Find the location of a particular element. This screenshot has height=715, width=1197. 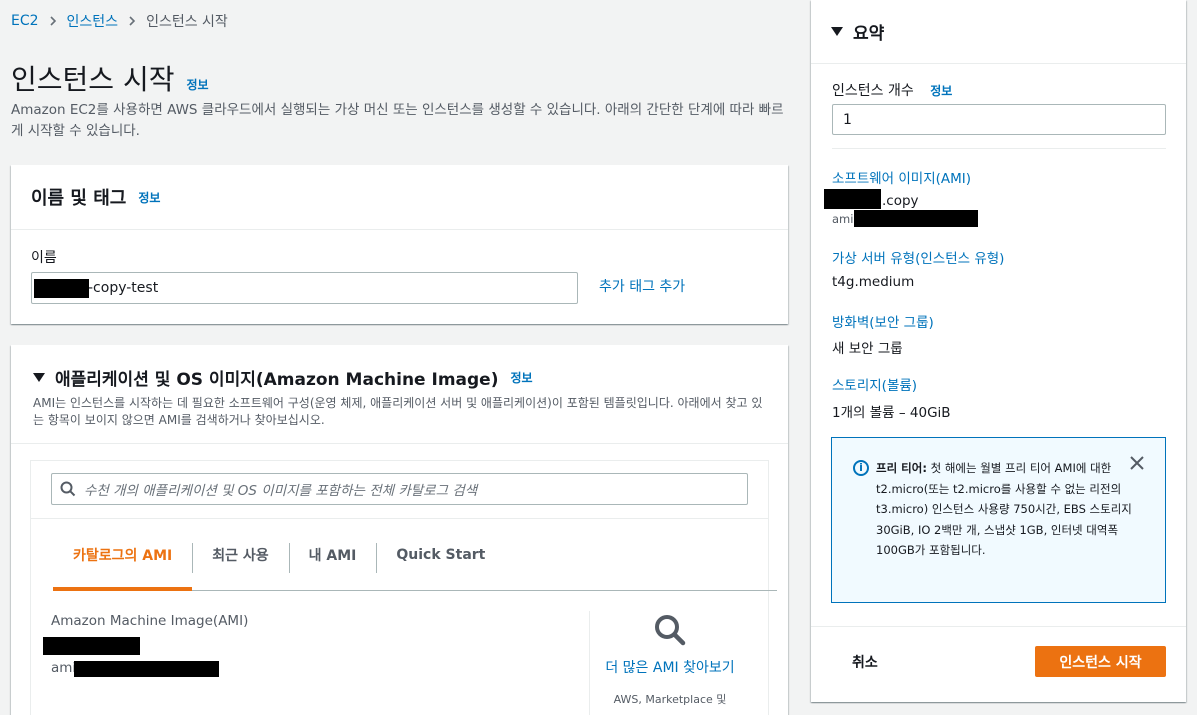

ami-title-row: 애플리케이션 및 OS 이미지(Amazon Machine Image) 정보 is located at coordinates (399, 377).